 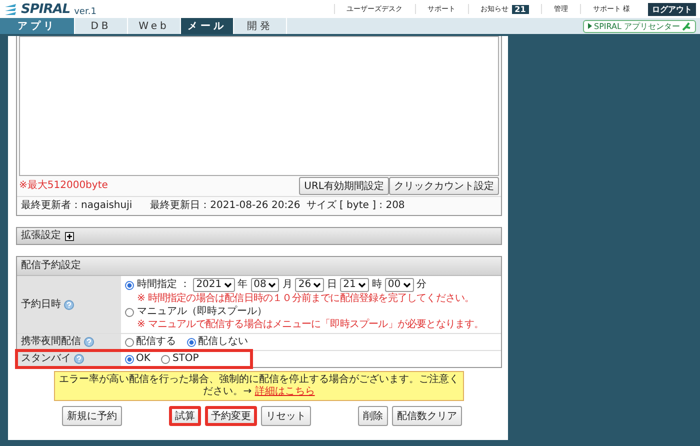 What do you see at coordinates (427, 416) in the screenshot?
I see `action-button: 配信数クリア` at bounding box center [427, 416].